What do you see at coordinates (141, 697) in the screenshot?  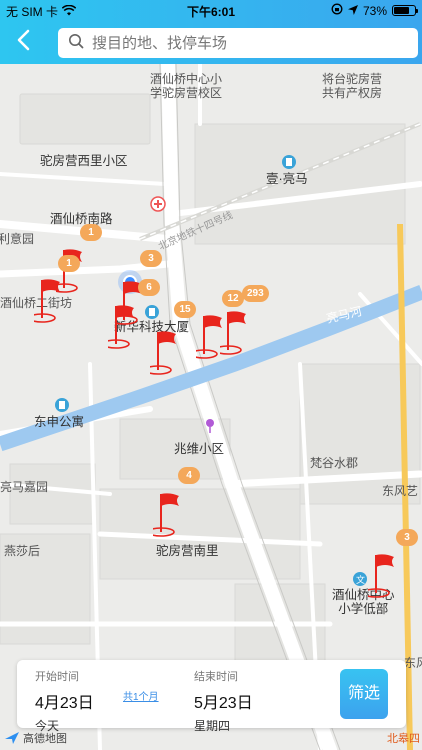 I see `duration-label: 共1个月` at bounding box center [141, 697].